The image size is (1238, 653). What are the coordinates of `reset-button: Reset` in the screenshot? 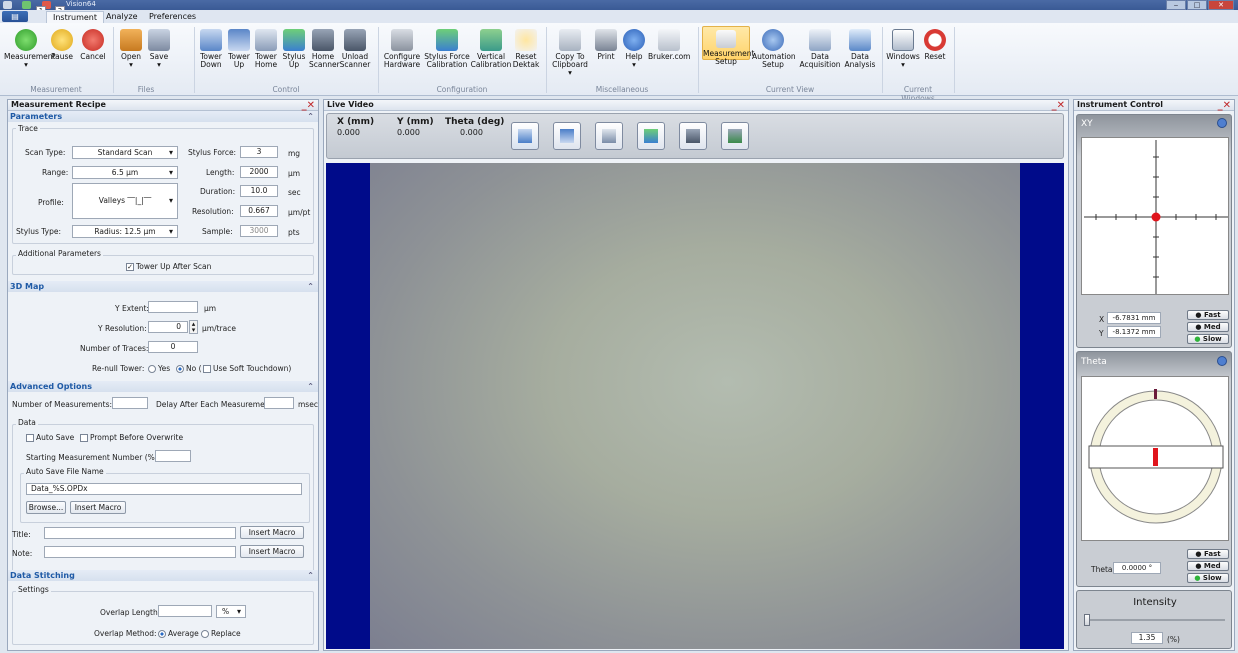 It's located at (935, 45).